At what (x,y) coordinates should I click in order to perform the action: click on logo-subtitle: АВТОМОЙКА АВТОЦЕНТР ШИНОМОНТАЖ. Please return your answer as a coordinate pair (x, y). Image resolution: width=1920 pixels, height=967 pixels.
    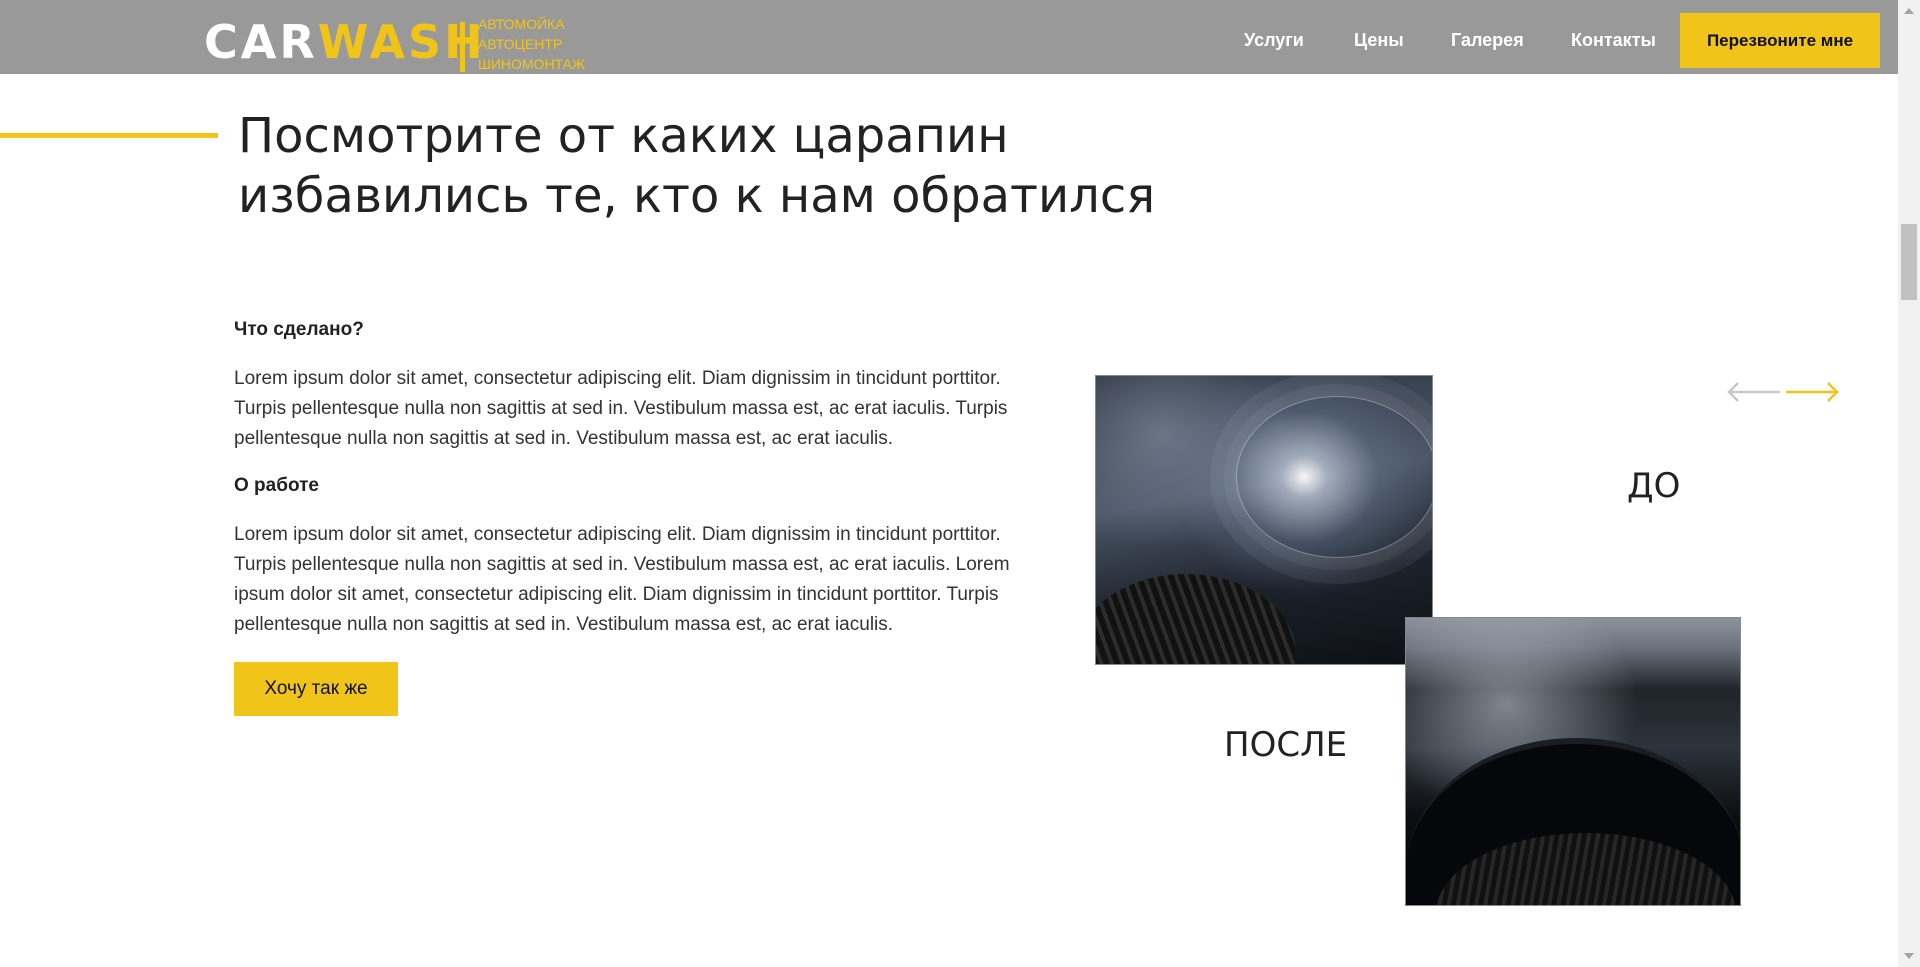
    Looking at the image, I should click on (548, 44).